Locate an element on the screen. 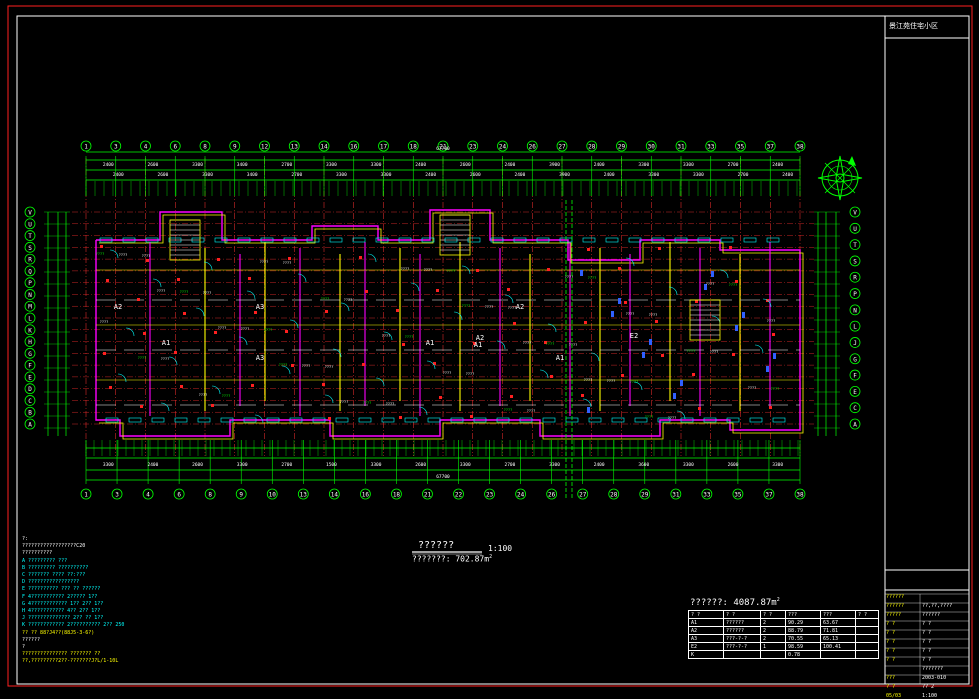  title-block-row: 05/03 1:100 is located at coordinates (926, 696).